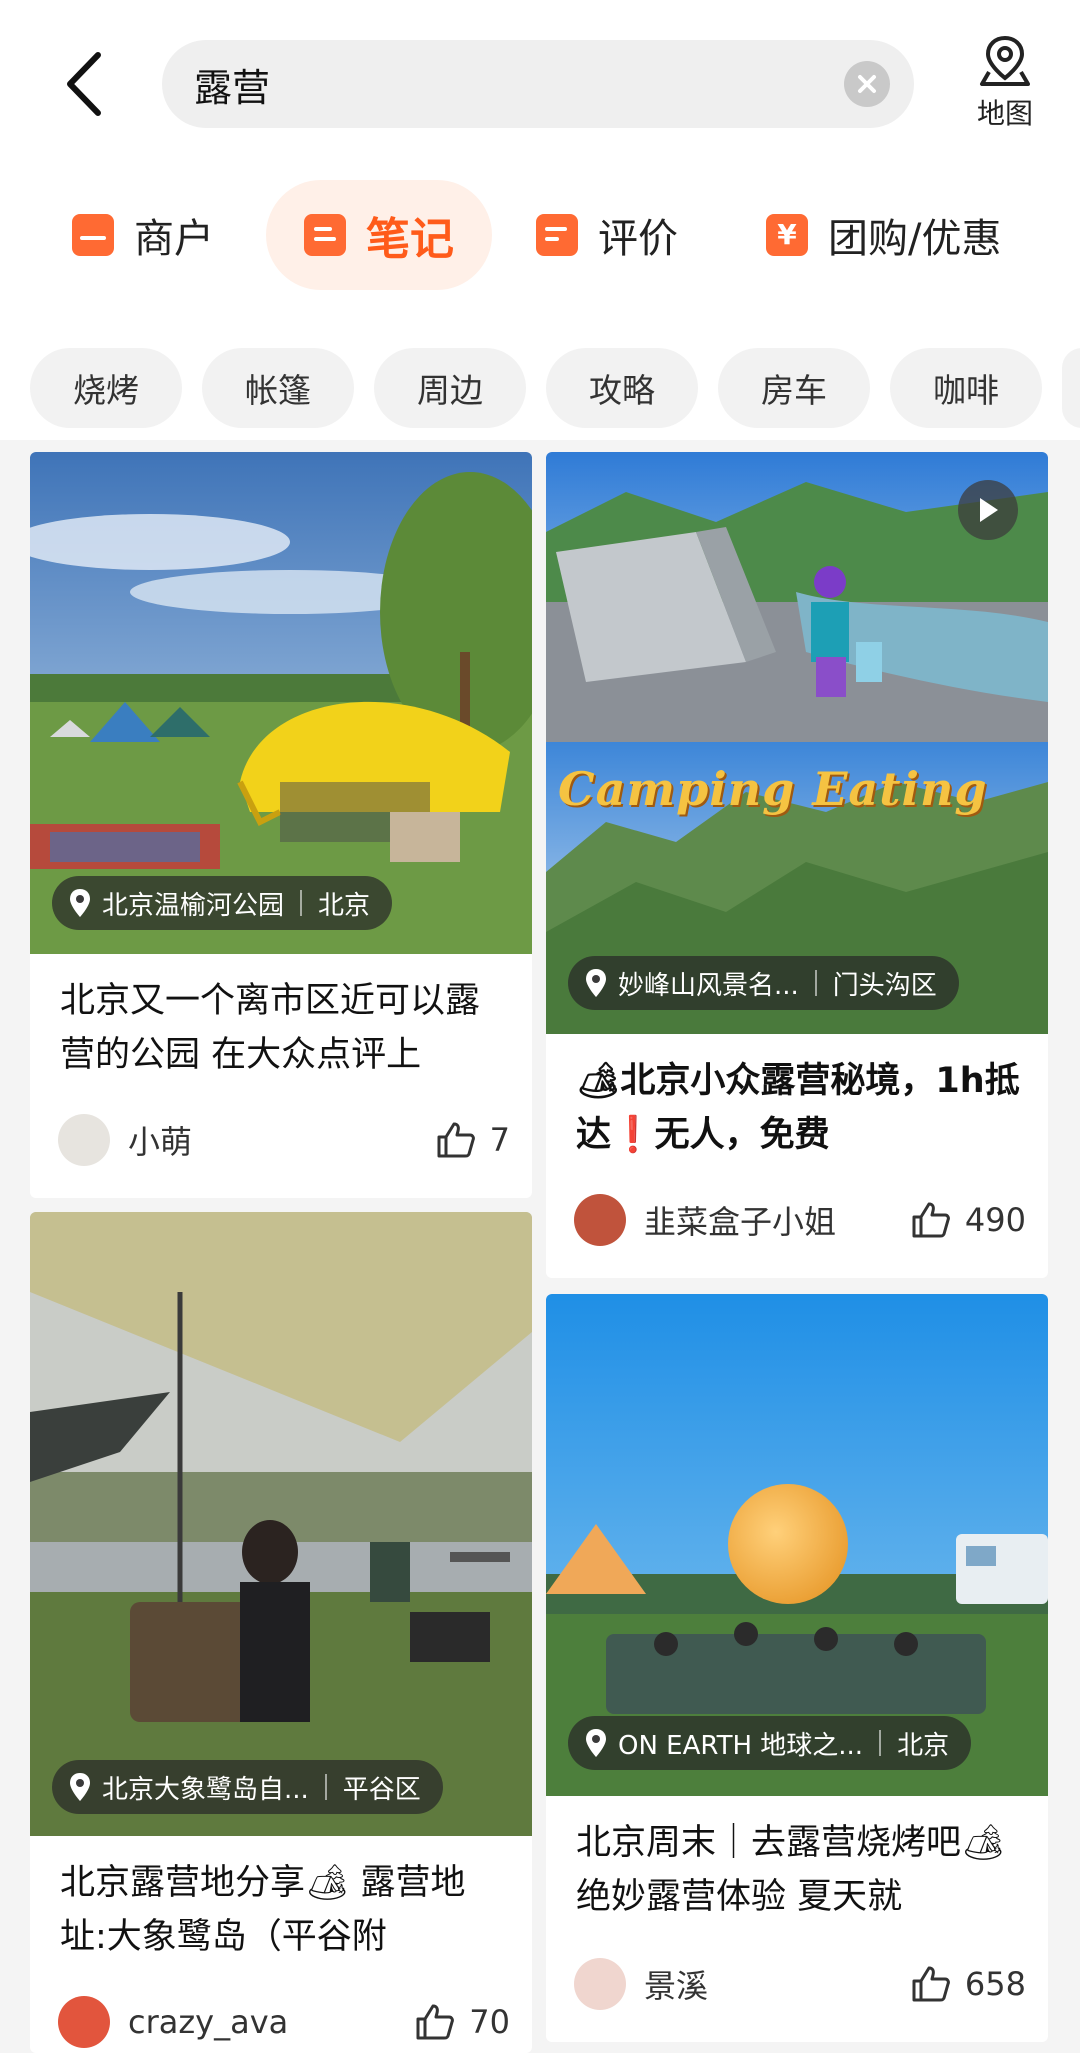 Image resolution: width=1080 pixels, height=2053 pixels. I want to click on note-title: 🏕北京小众露营秘境，1h抵达❗无人，免费, so click(798, 1108).